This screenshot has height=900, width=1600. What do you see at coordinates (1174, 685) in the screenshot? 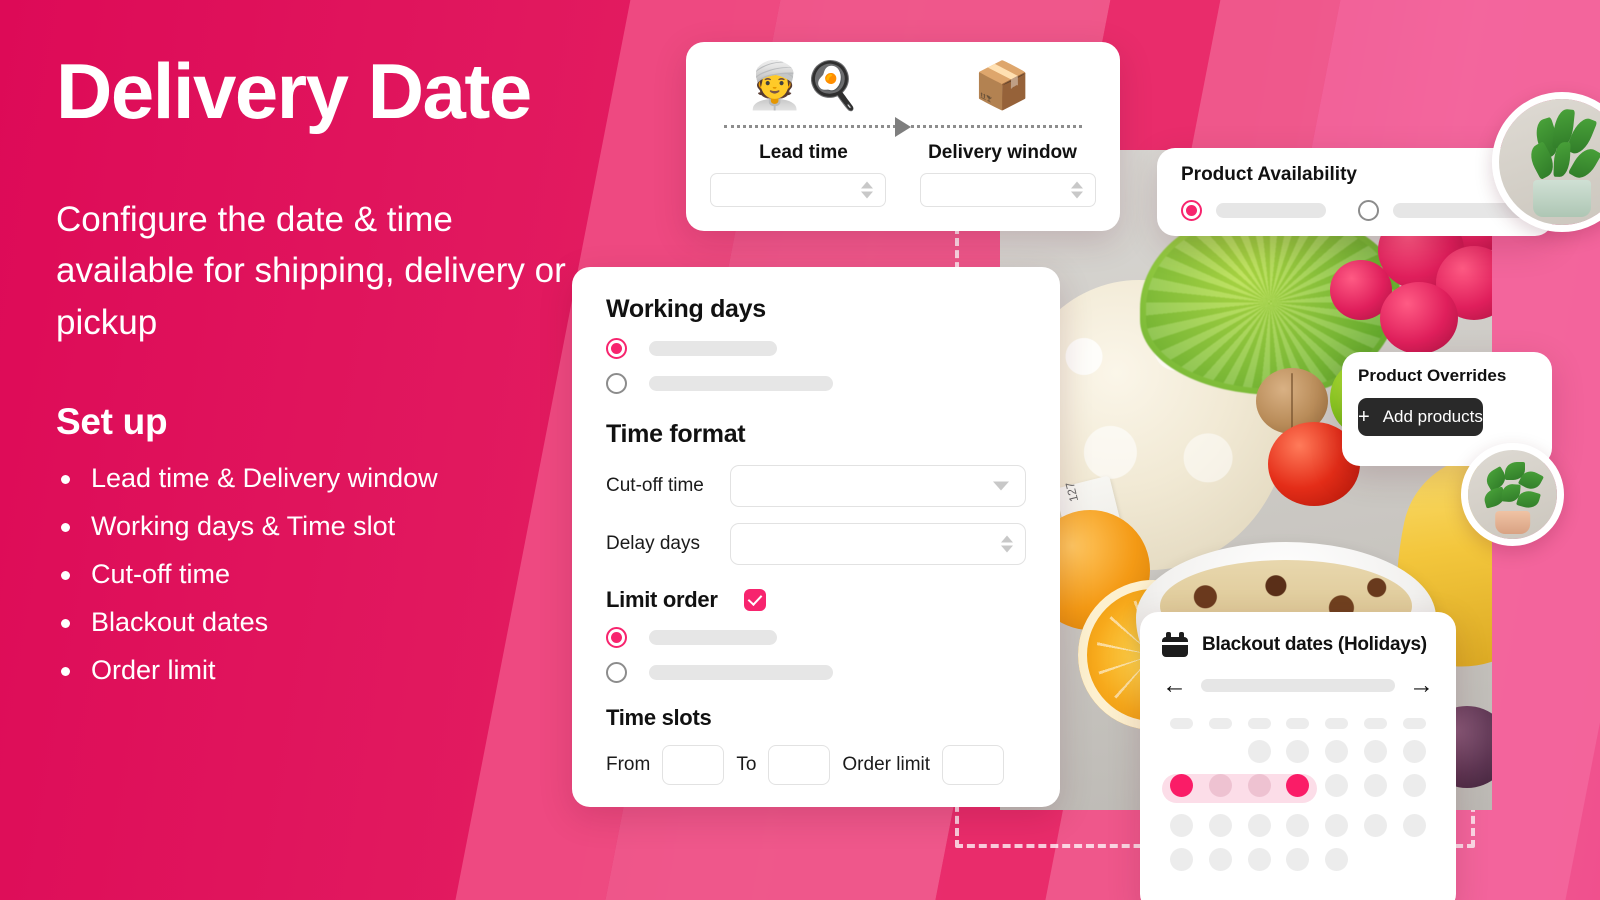
I see `arrow-left-icon: ←` at bounding box center [1174, 685].